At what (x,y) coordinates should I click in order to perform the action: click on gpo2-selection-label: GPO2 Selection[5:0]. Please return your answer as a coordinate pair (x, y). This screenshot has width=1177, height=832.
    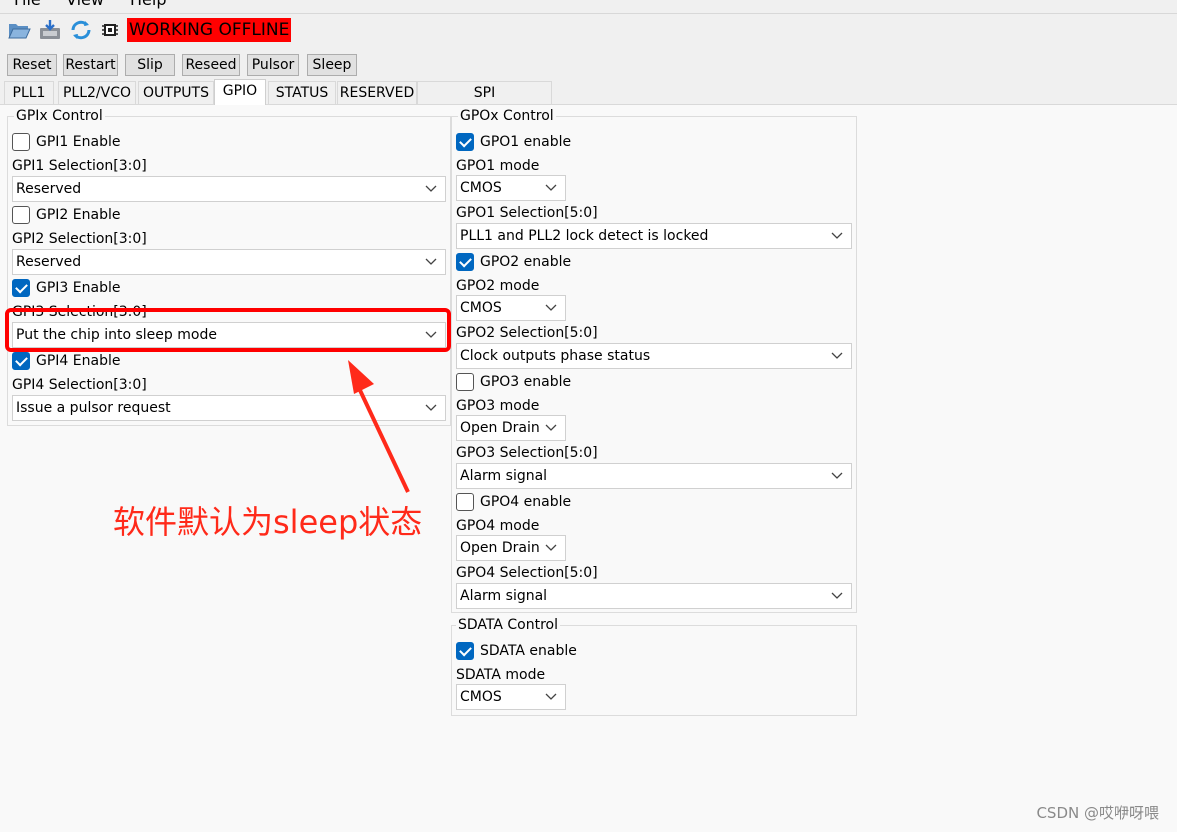
    Looking at the image, I should click on (527, 333).